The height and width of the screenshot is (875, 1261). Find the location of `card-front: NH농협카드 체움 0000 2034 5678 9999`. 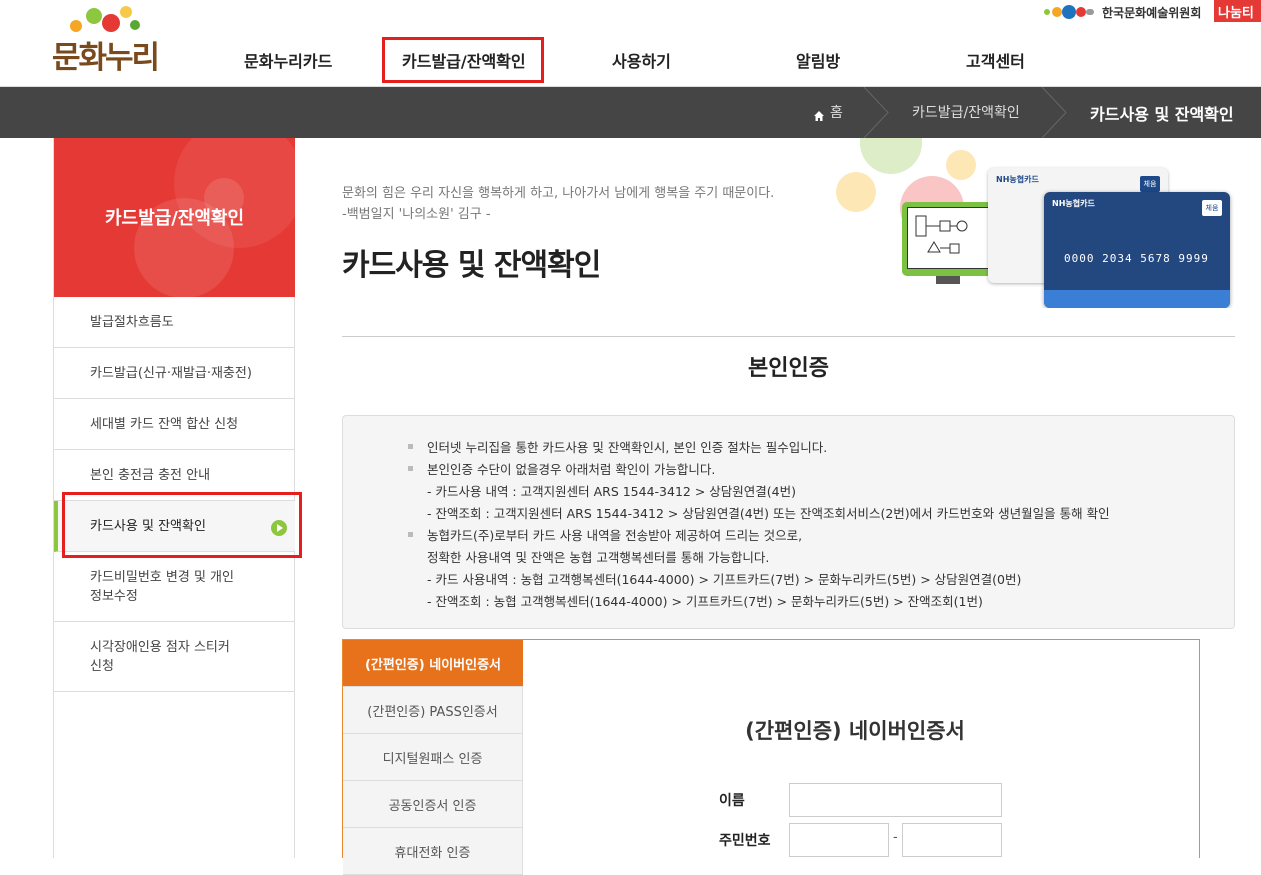

card-front: NH농협카드 체움 0000 2034 5678 9999 is located at coordinates (1137, 250).